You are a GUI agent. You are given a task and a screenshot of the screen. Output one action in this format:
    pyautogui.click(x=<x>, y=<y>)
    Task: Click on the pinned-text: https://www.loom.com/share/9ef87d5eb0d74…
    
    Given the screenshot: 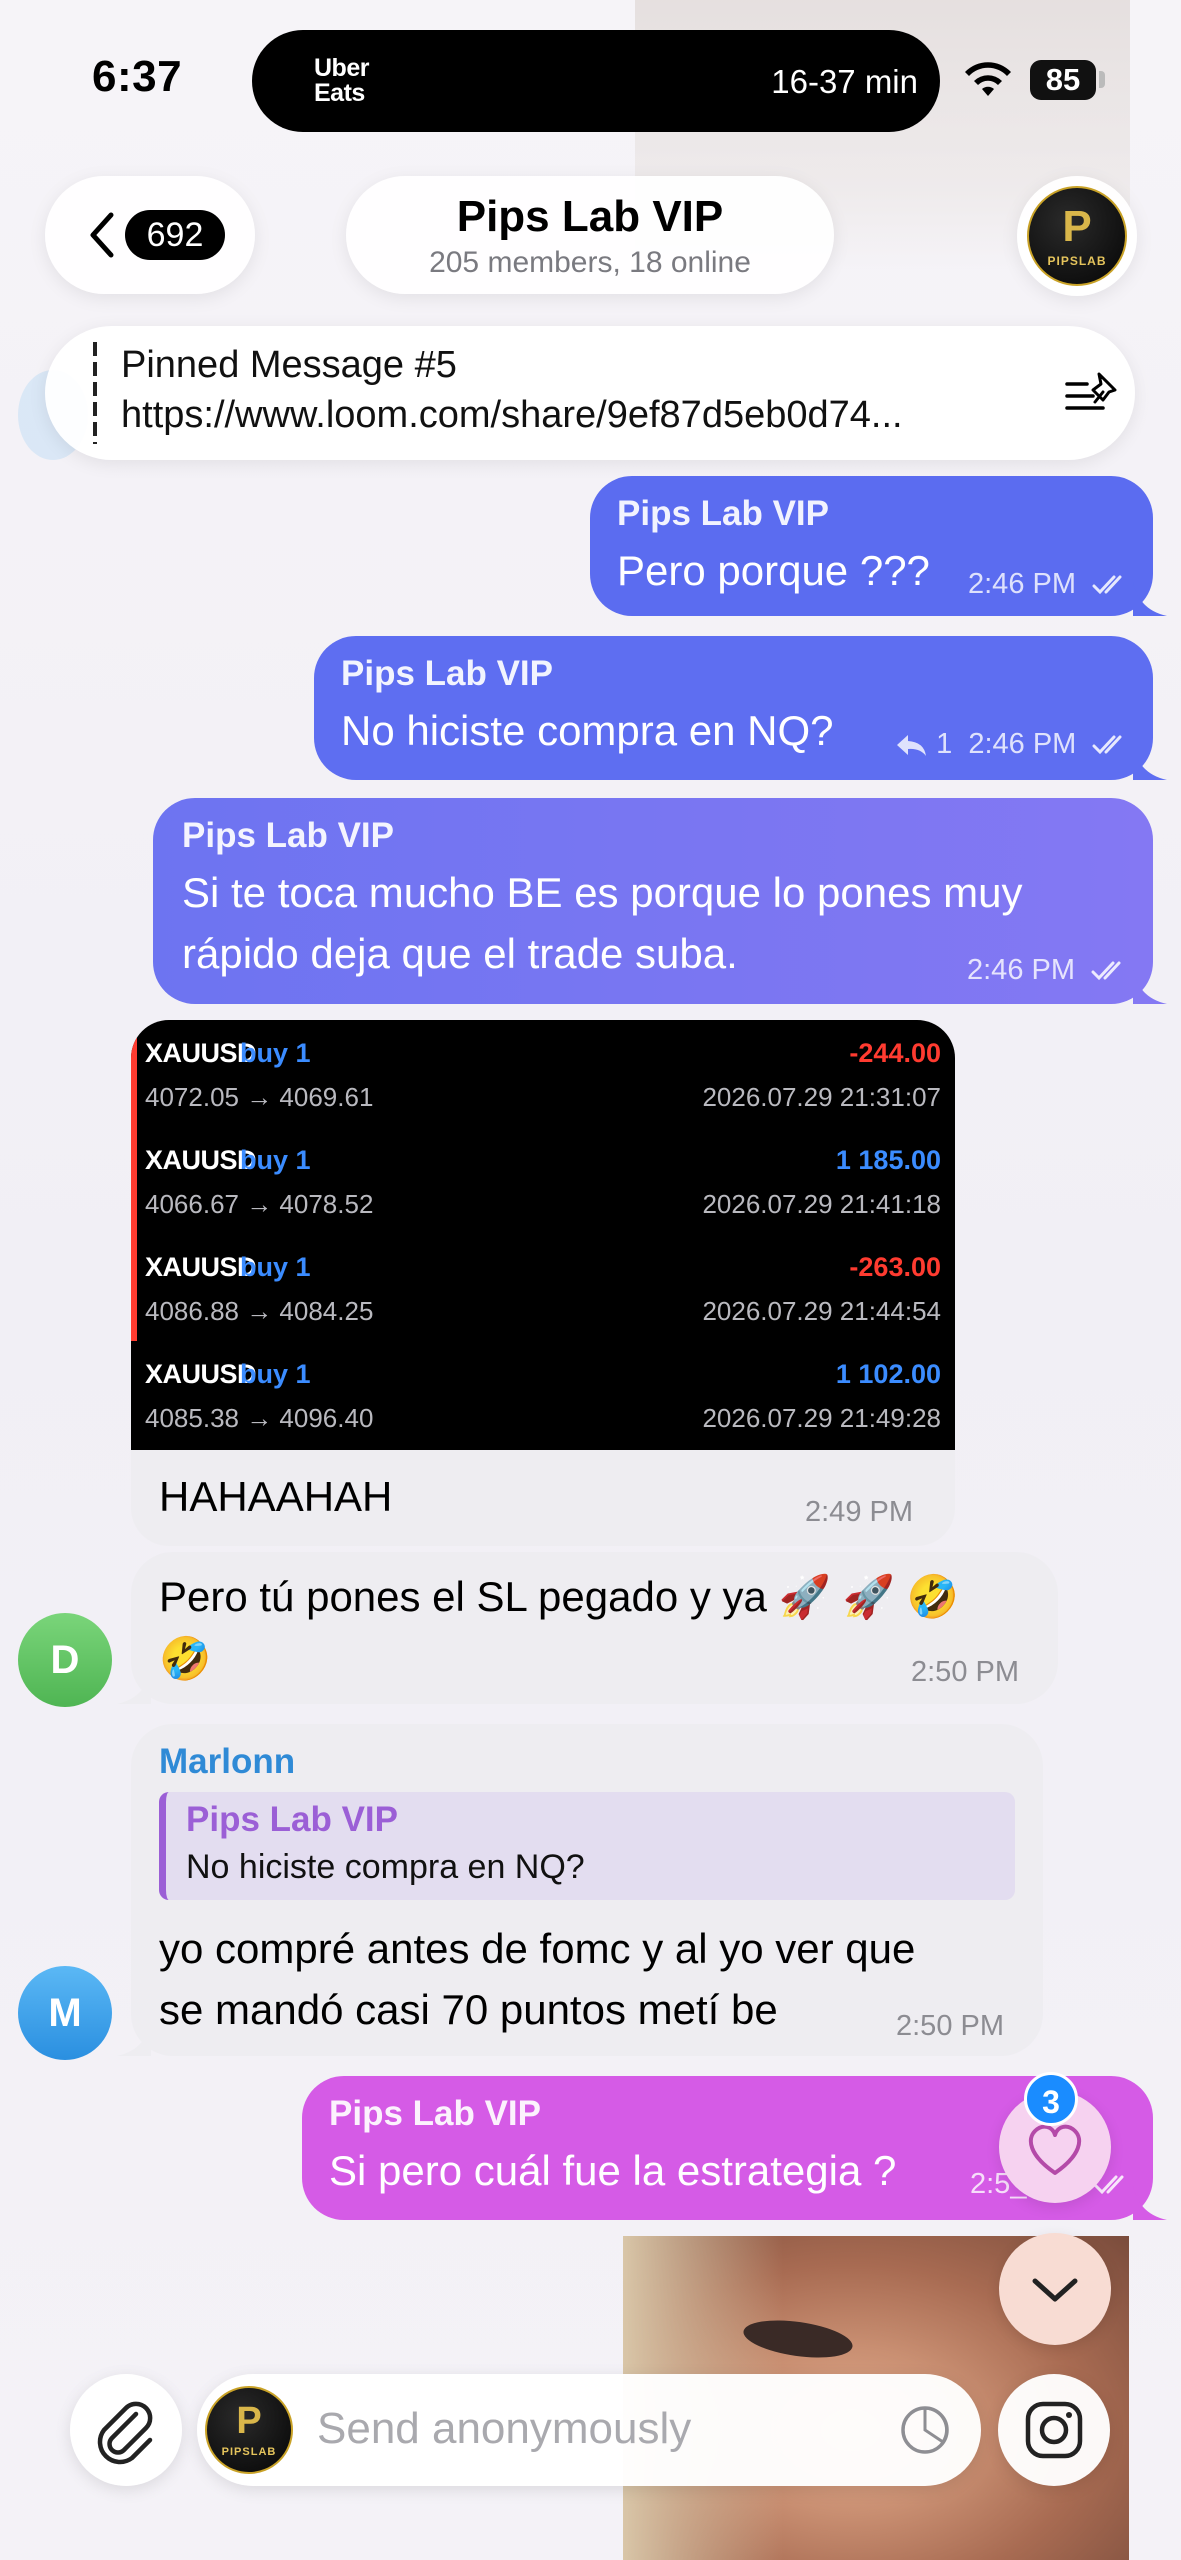 What is the action you would take?
    pyautogui.click(x=512, y=415)
    